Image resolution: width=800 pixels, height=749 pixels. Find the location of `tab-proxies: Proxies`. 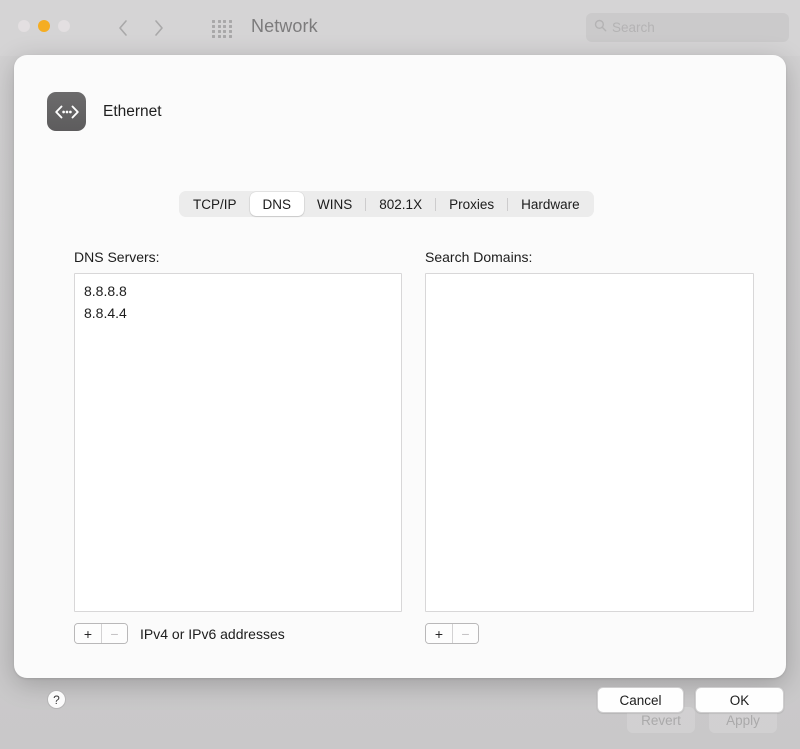

tab-proxies: Proxies is located at coordinates (471, 204).